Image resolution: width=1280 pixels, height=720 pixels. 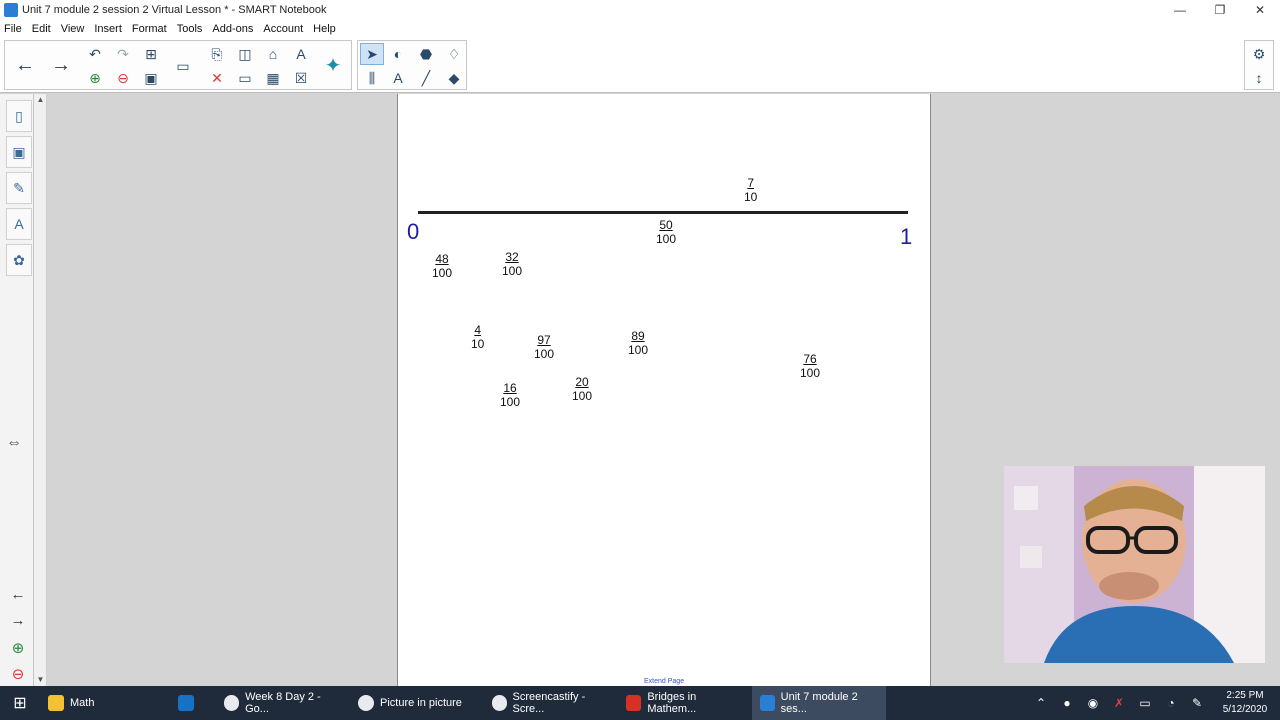 What do you see at coordinates (13, 29) in the screenshot?
I see `menu-file: File` at bounding box center [13, 29].